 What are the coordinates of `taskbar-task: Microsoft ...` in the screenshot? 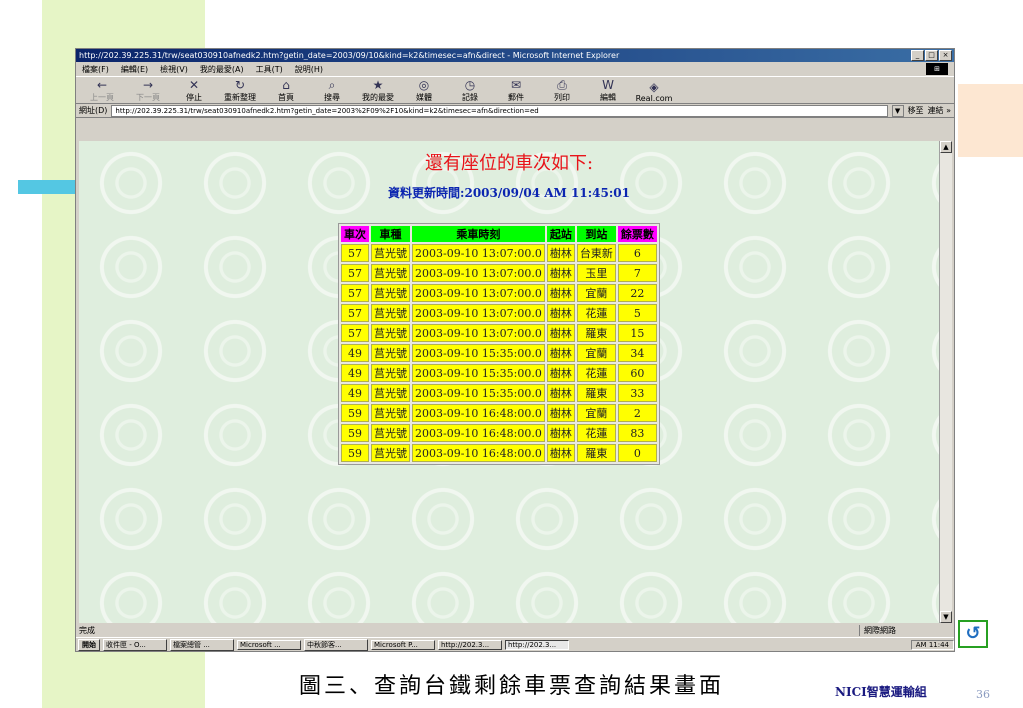 It's located at (269, 644).